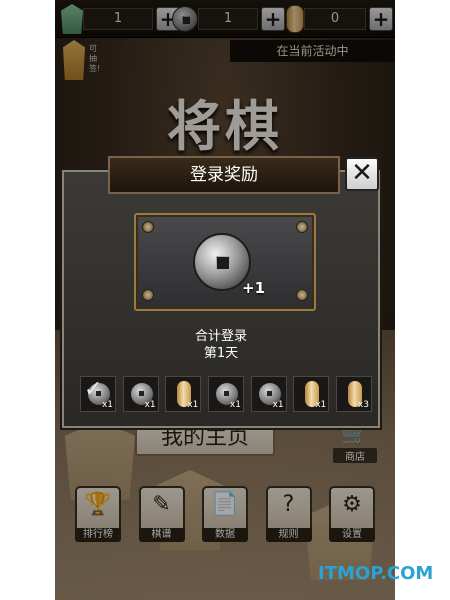 This screenshot has width=450, height=600. What do you see at coordinates (254, 288) in the screenshot?
I see `reward-quantity: +1` at bounding box center [254, 288].